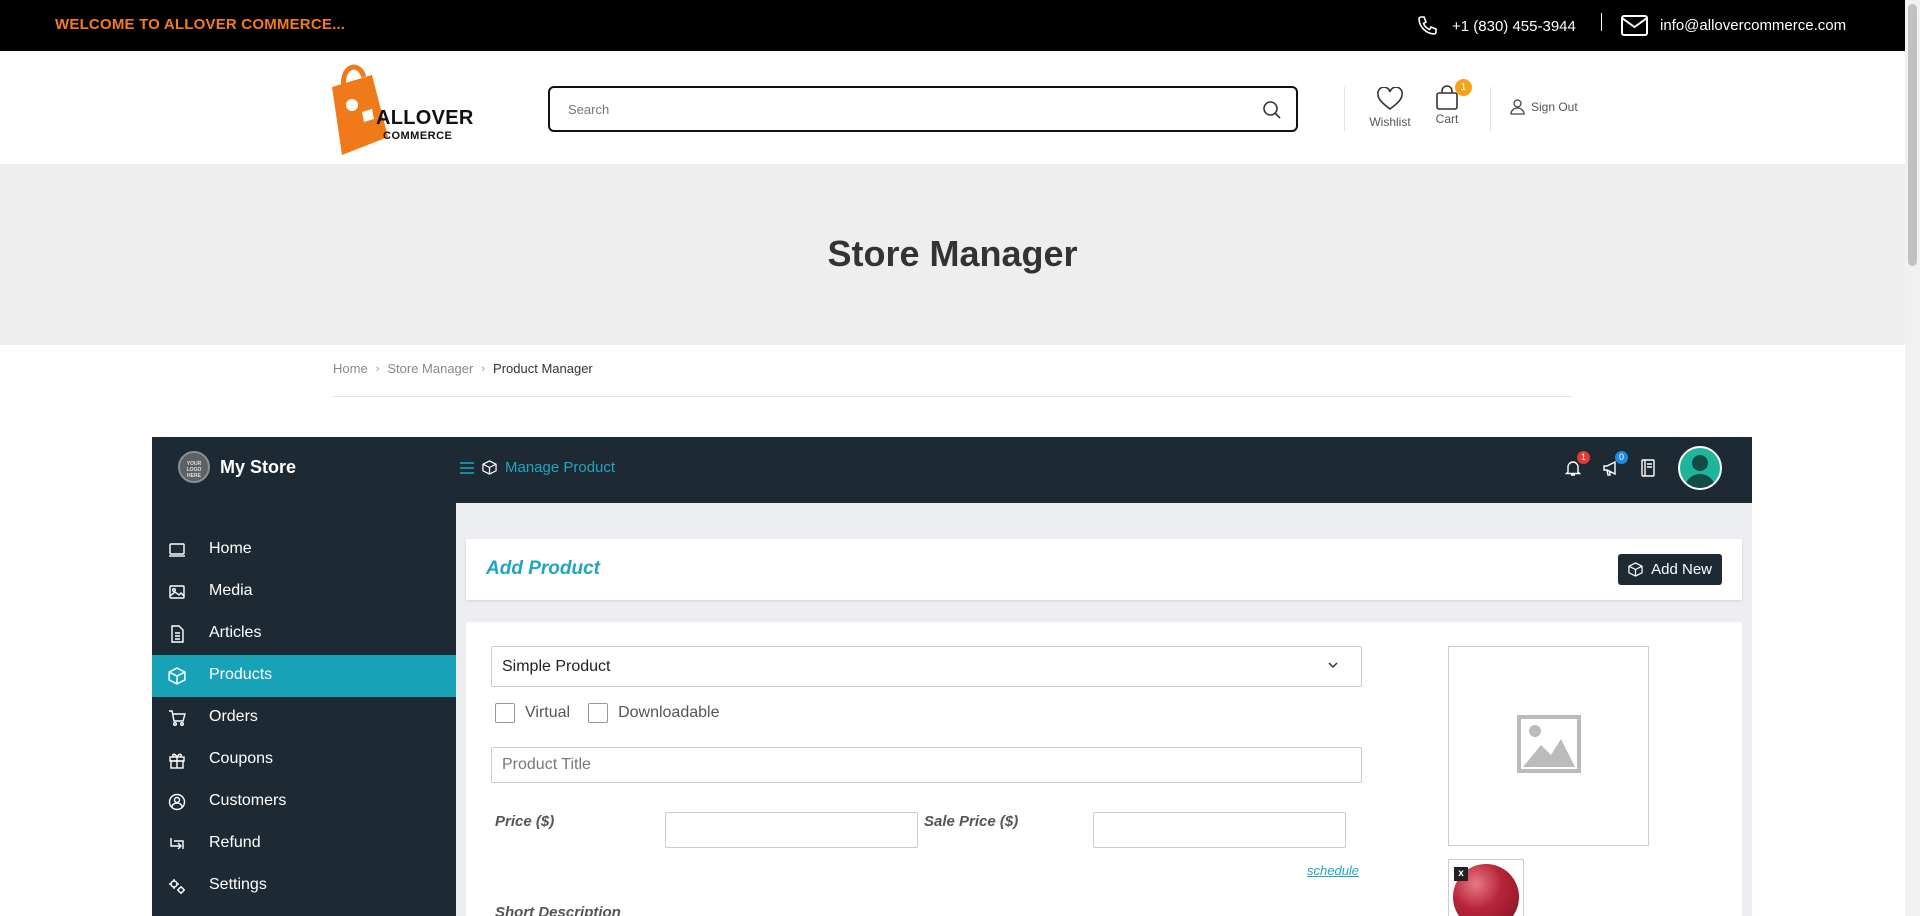 The height and width of the screenshot is (916, 1920). What do you see at coordinates (926, 765) in the screenshot?
I see `product-title-input: Product Title` at bounding box center [926, 765].